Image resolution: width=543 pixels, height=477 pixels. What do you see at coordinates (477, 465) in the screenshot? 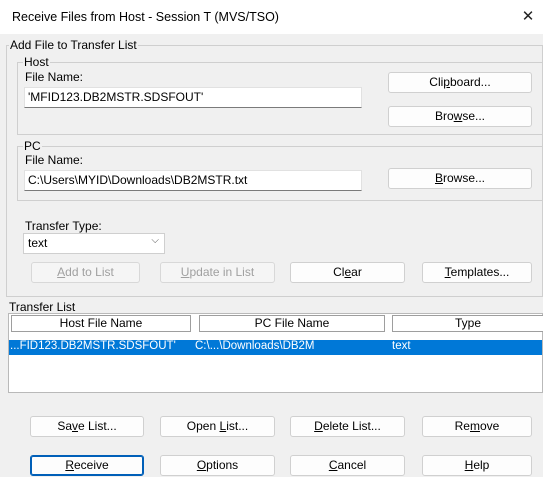
I see `help-button: Help` at bounding box center [477, 465].